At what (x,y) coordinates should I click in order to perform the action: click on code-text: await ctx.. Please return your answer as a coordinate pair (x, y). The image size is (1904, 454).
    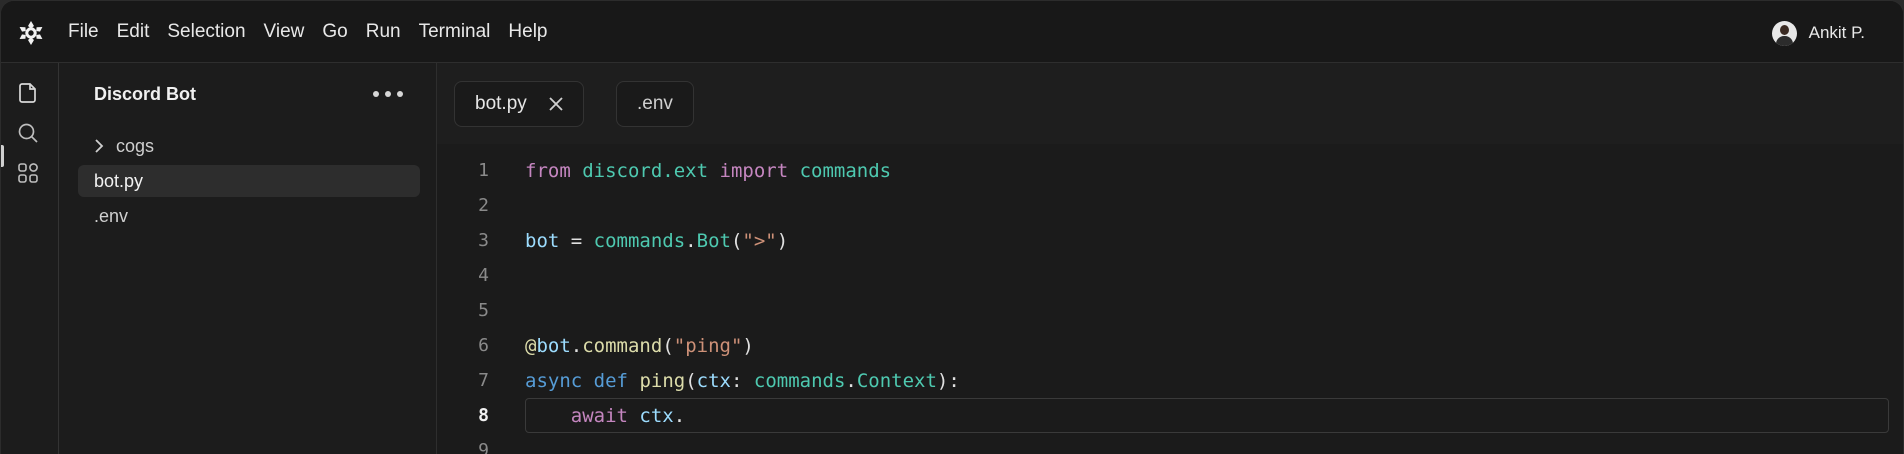
    Looking at the image, I should click on (605, 416).